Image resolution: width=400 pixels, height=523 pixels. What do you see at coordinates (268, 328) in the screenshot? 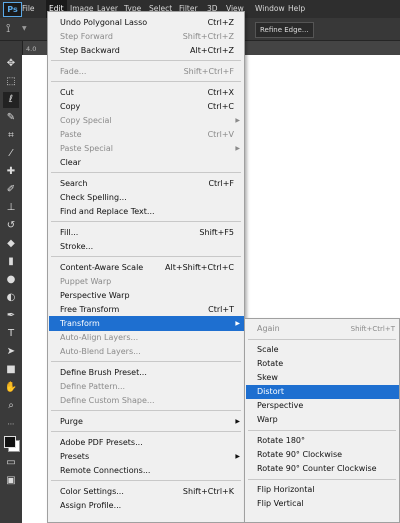
I see `menu-item-label: Again` at bounding box center [268, 328].